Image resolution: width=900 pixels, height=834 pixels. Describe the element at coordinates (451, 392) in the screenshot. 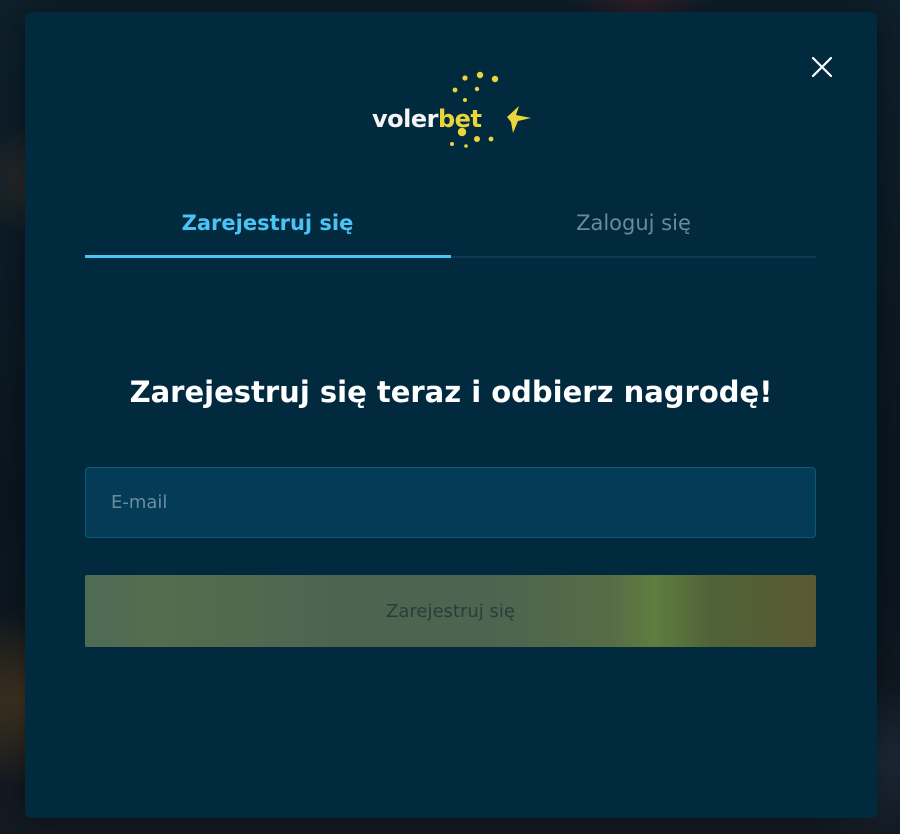

I see `registration-headline: Zarejestruj się teraz i odbierz nagrodę!` at that location.